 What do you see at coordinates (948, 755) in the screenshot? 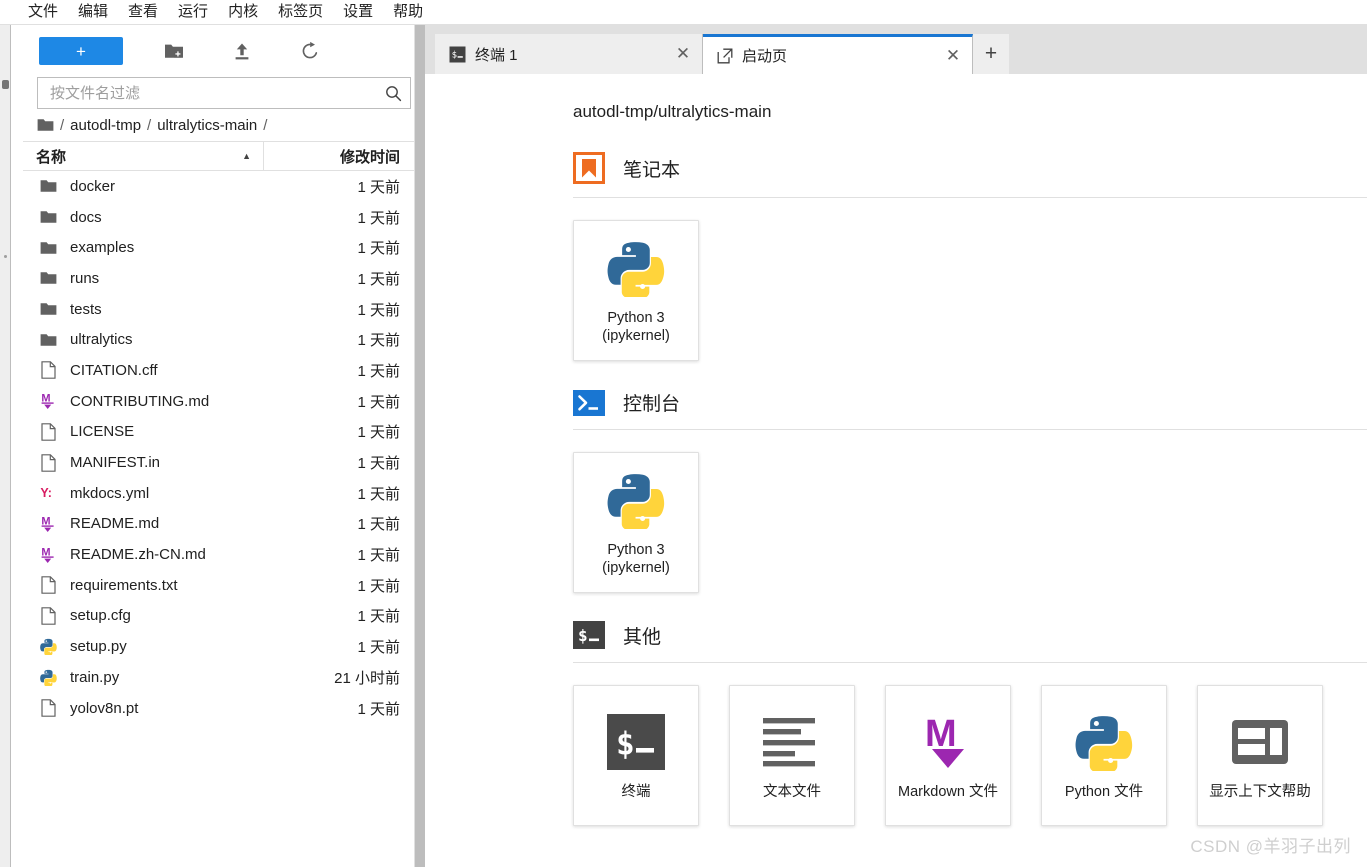
I see `launcher-card: M Markdown 文件` at bounding box center [948, 755].